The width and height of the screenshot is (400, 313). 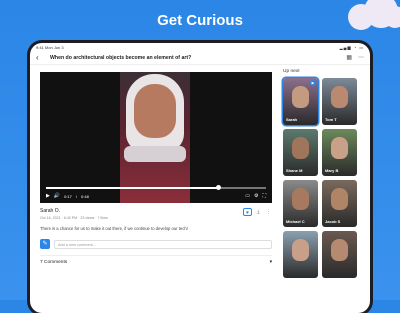 What do you see at coordinates (59, 218) in the screenshot?
I see `post-date: Oct 16, 2021 · 6:40 PM` at bounding box center [59, 218].